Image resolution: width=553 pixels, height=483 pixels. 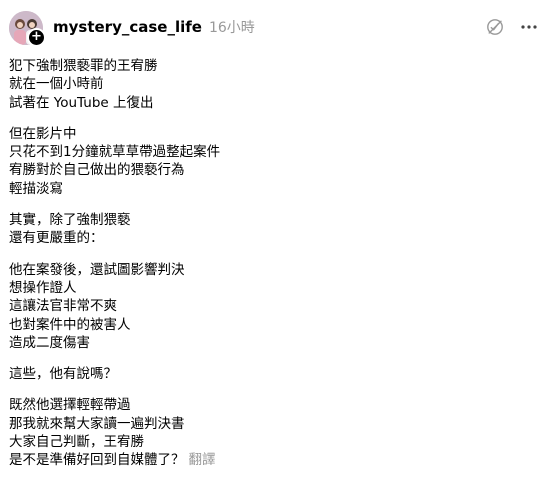 I want to click on text-line: 這些，他有說嗎？, so click(x=63, y=374).